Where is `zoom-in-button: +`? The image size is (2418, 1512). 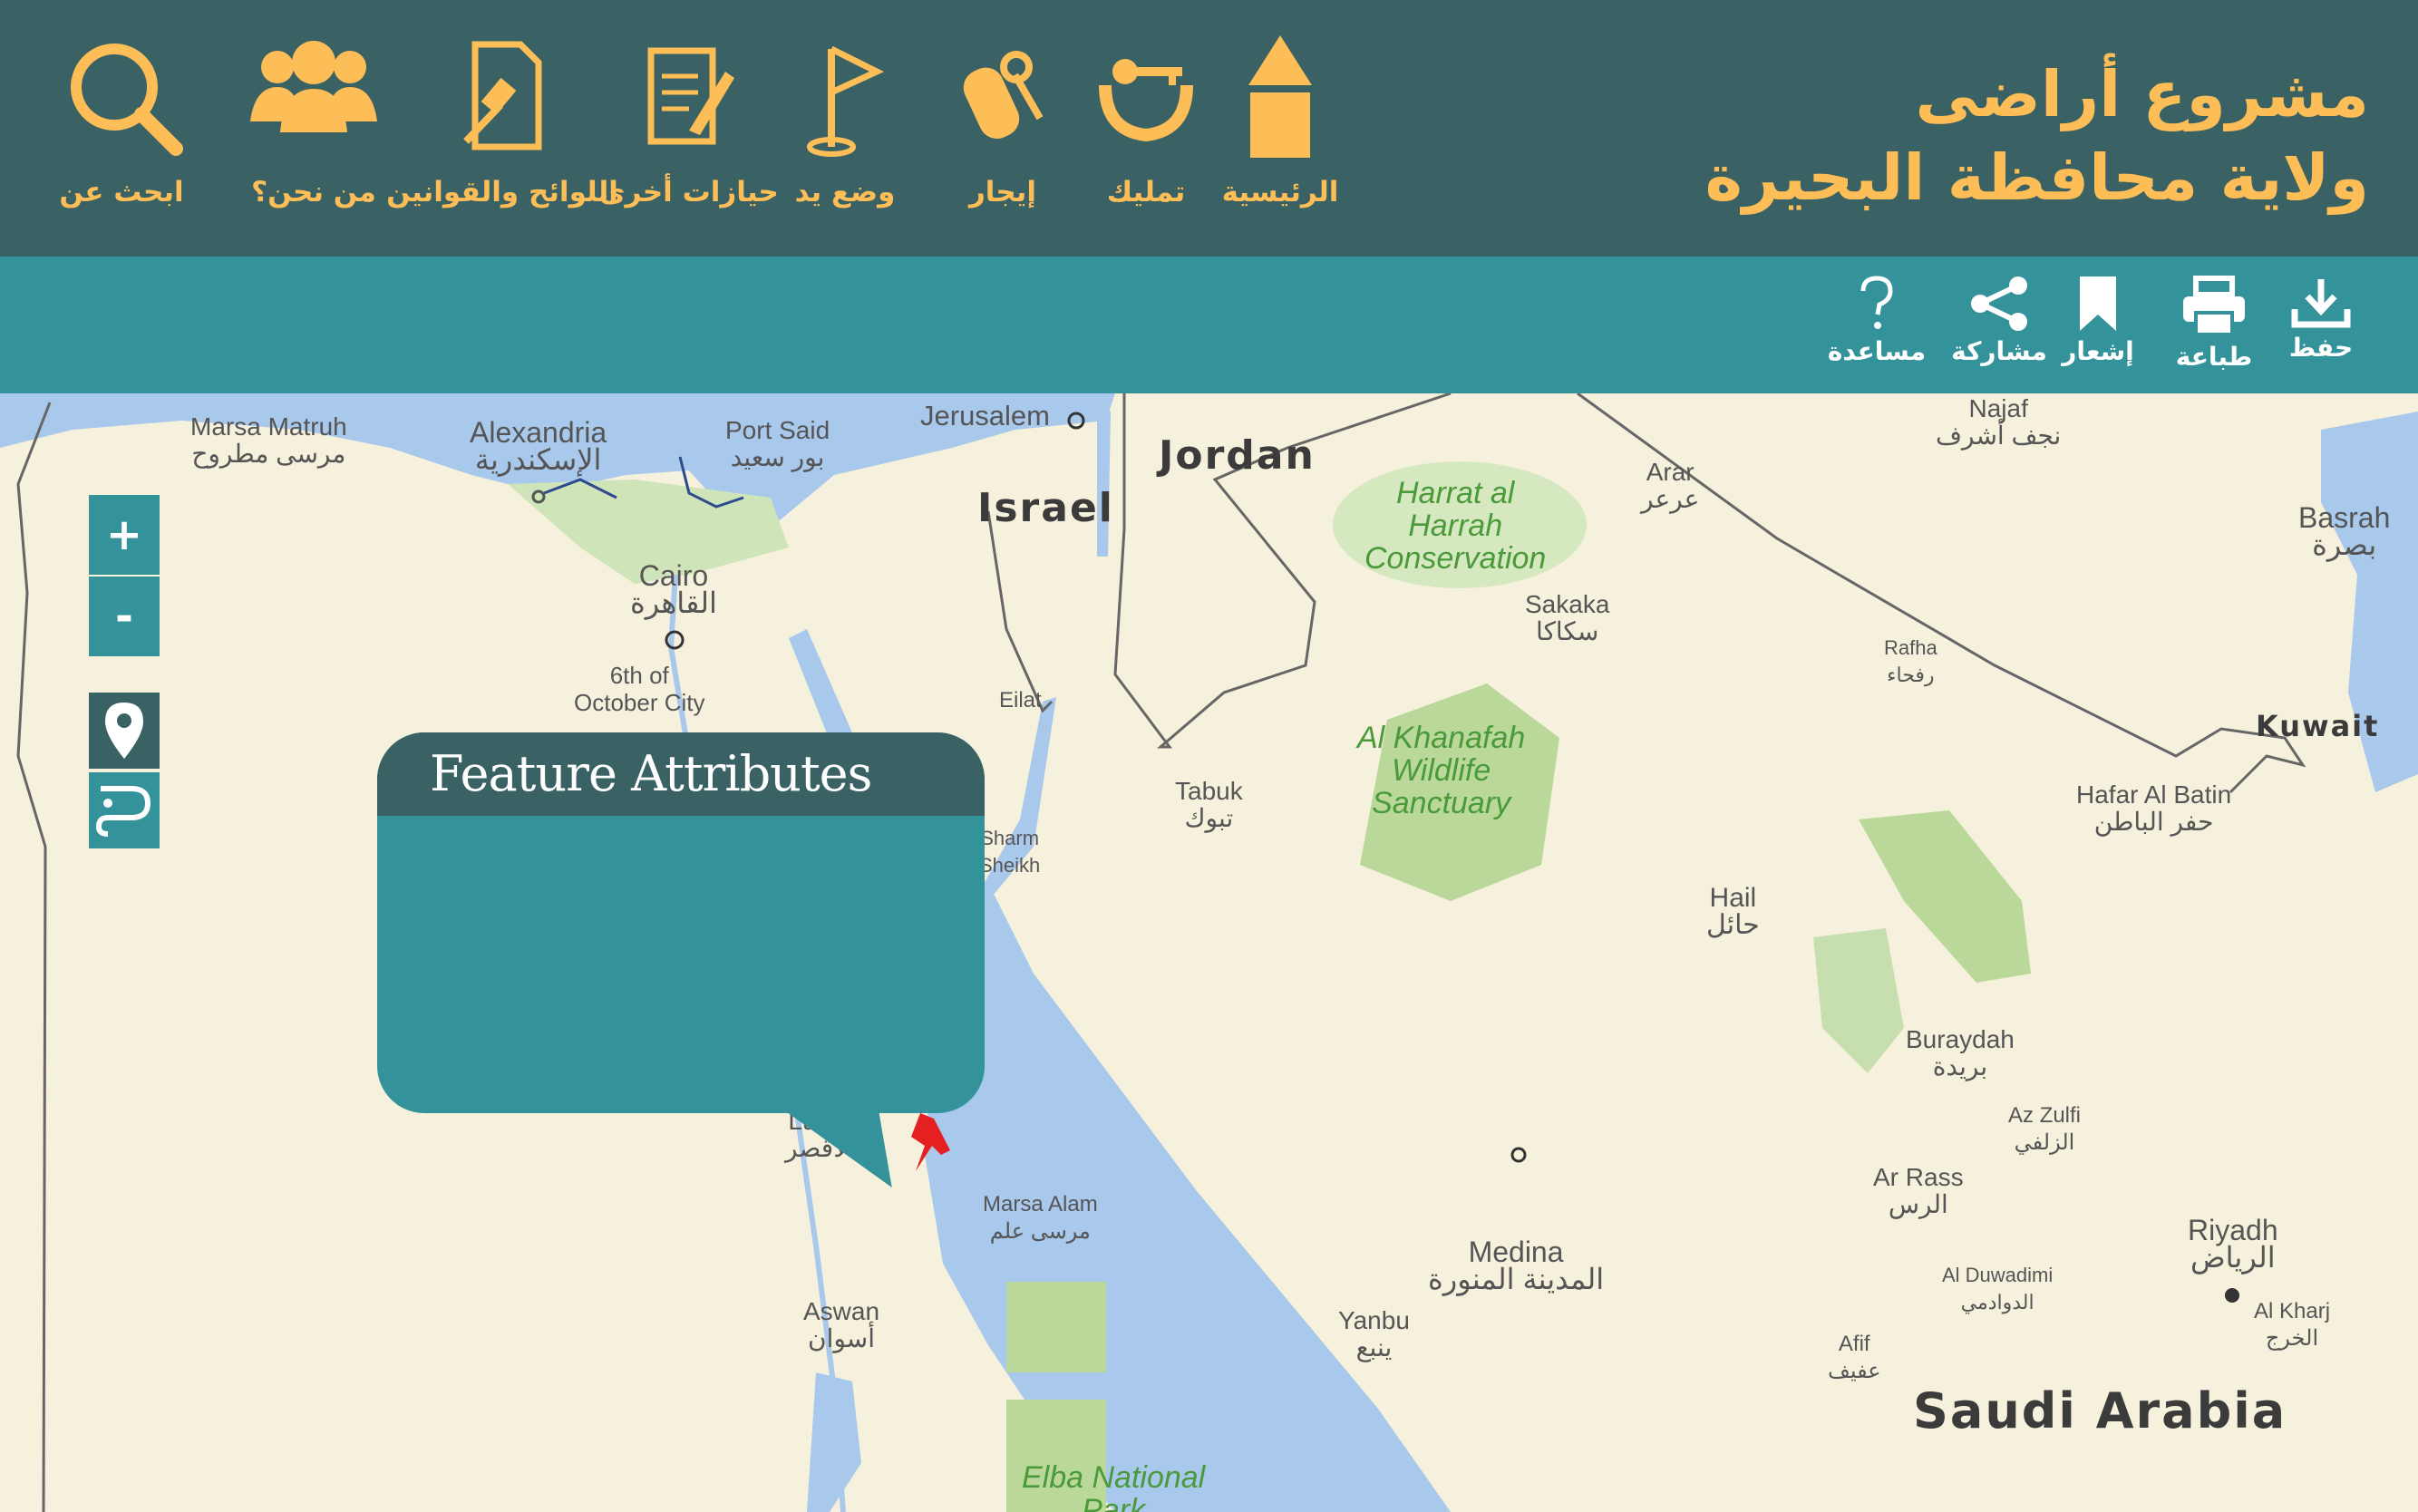
zoom-in-button: + is located at coordinates (125, 535).